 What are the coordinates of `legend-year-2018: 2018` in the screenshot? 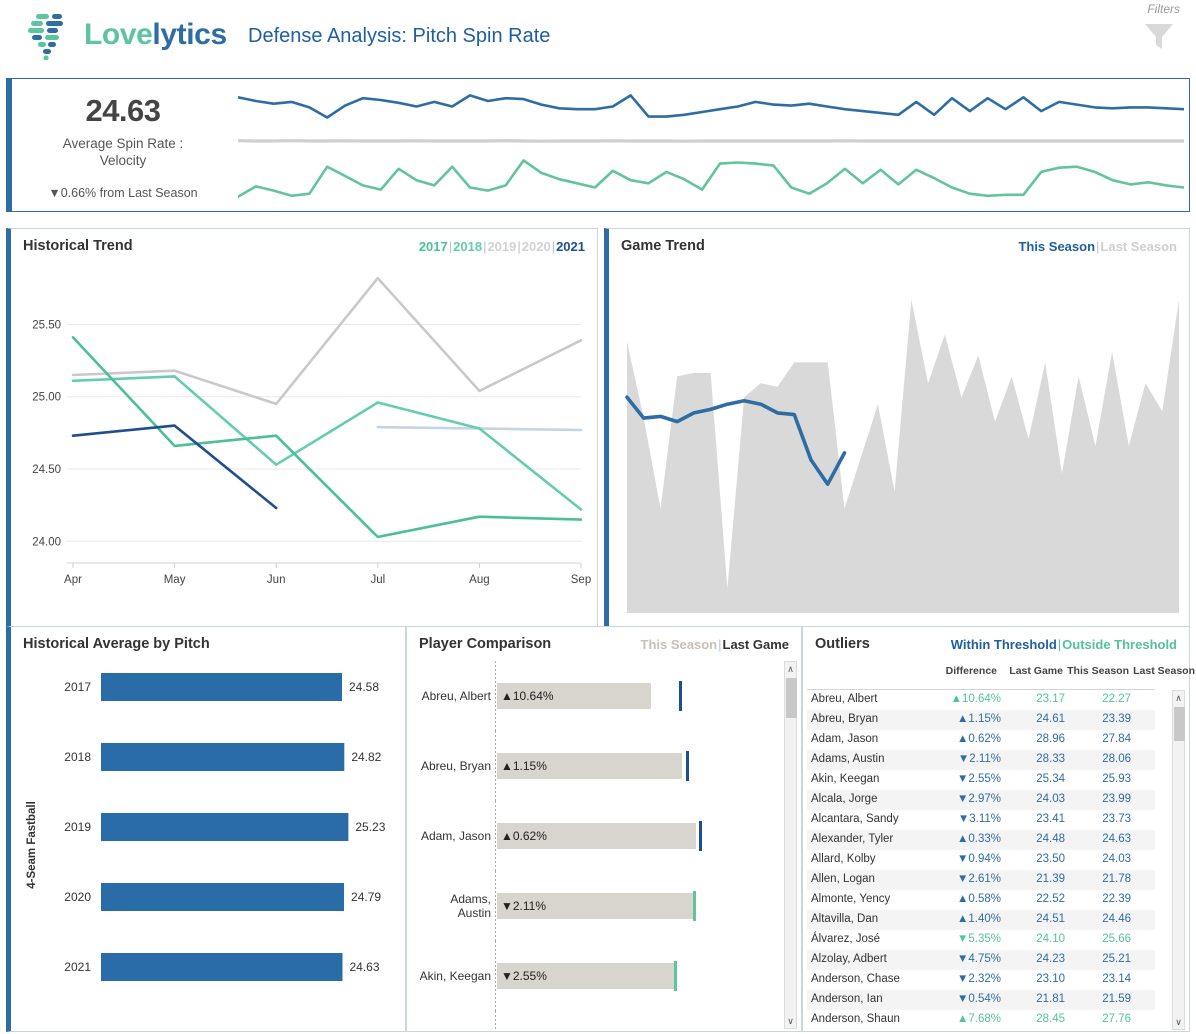 It's located at (467, 246).